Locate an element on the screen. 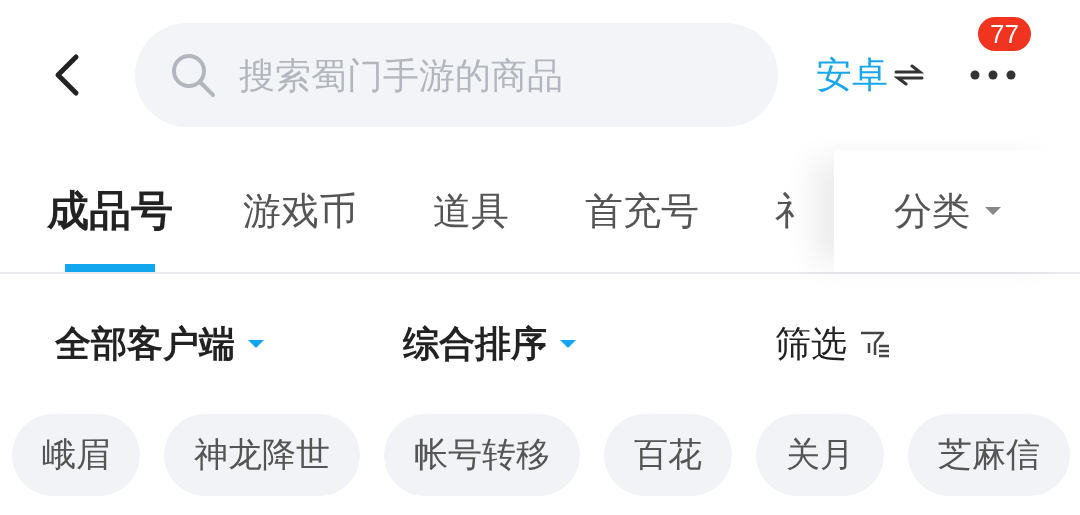 Image resolution: width=1080 pixels, height=515 pixels. filter-button: 筛选 is located at coordinates (834, 344).